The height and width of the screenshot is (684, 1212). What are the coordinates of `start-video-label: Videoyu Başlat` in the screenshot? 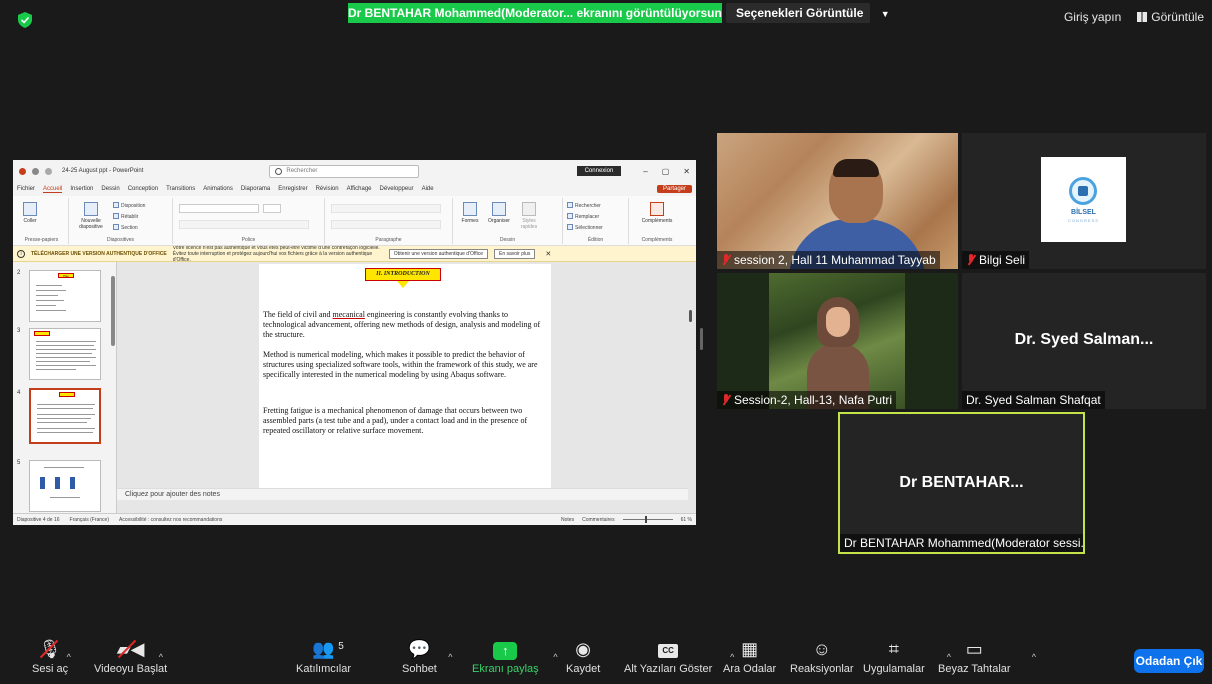 It's located at (131, 669).